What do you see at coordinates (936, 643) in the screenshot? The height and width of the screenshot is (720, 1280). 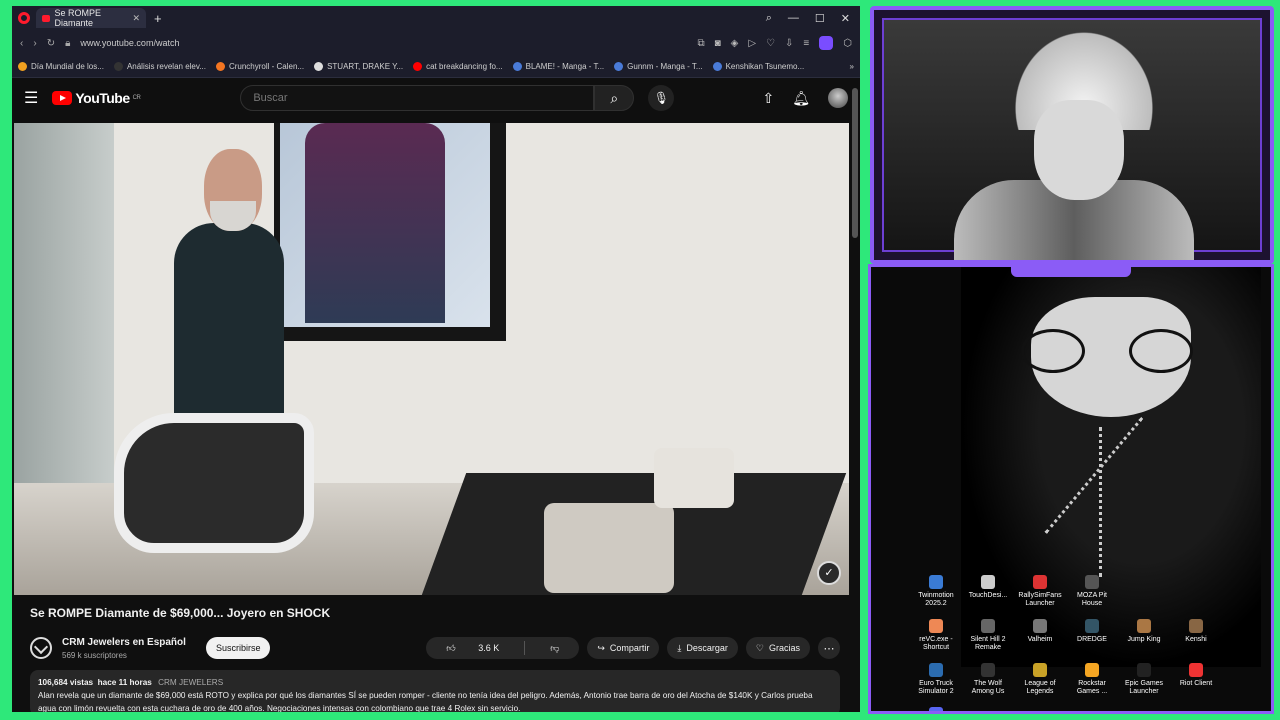 I see `desktop-shortcut-label: reVC.exe - Shortcut` at bounding box center [936, 643].